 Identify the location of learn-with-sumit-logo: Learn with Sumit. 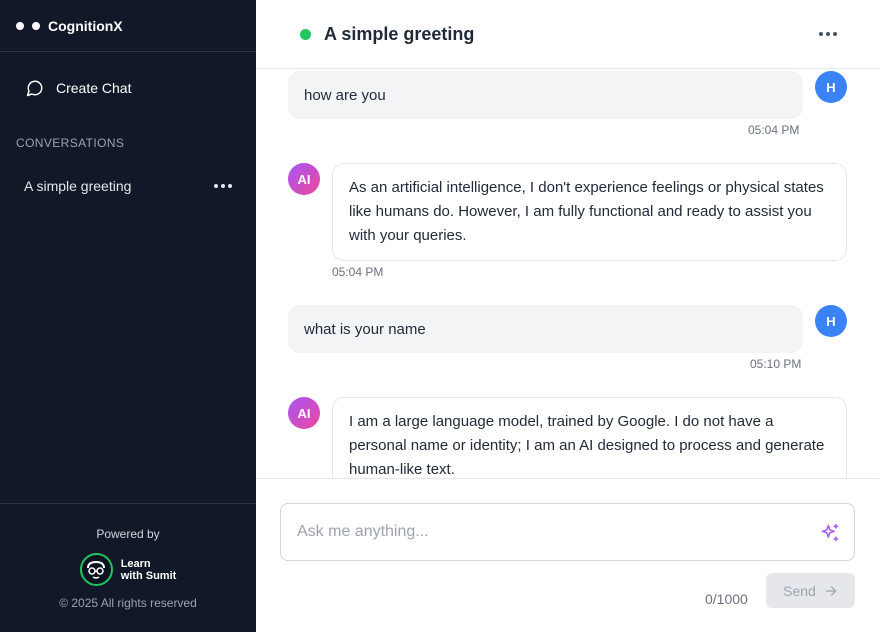
(128, 569).